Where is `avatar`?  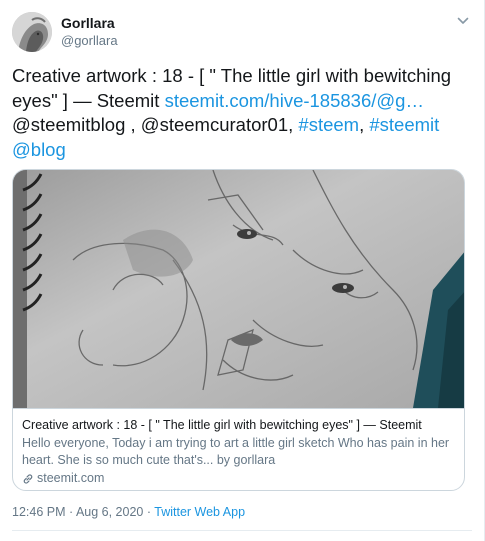 avatar is located at coordinates (32, 32).